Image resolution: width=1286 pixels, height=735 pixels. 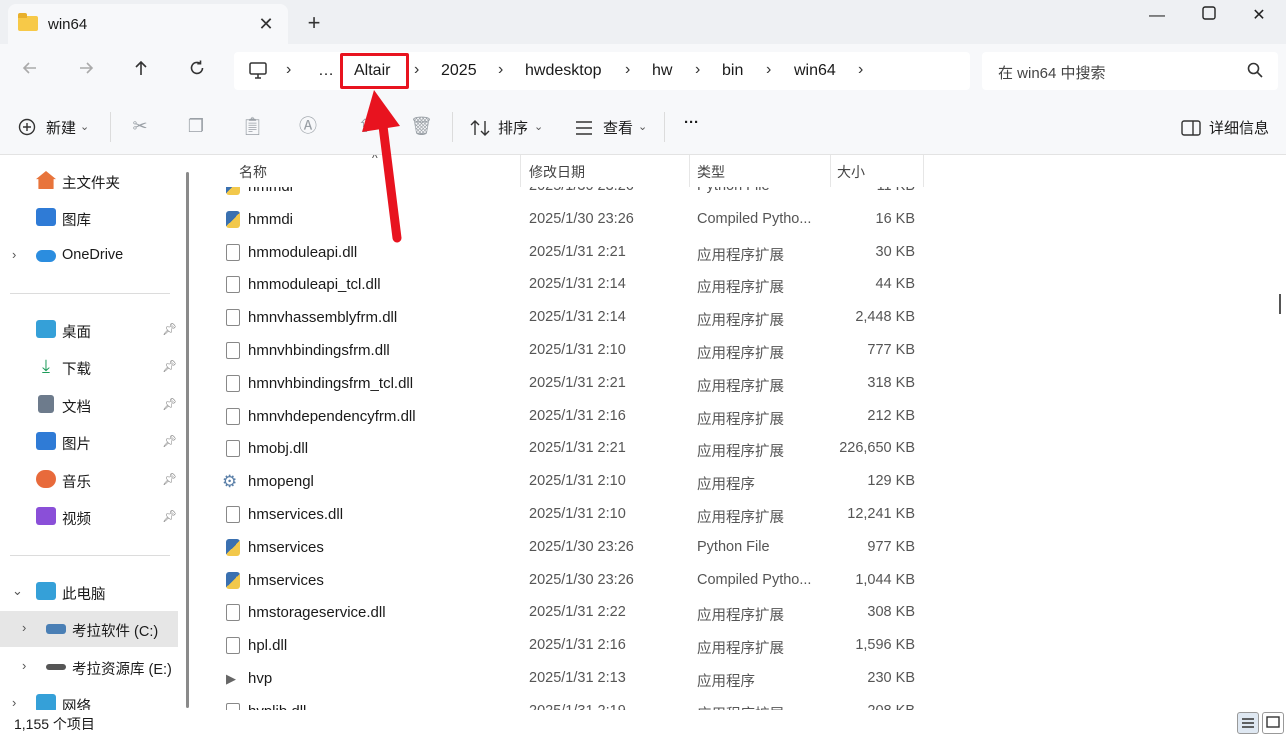 What do you see at coordinates (877, 448) in the screenshot?
I see `file-size: 226,650 KB` at bounding box center [877, 448].